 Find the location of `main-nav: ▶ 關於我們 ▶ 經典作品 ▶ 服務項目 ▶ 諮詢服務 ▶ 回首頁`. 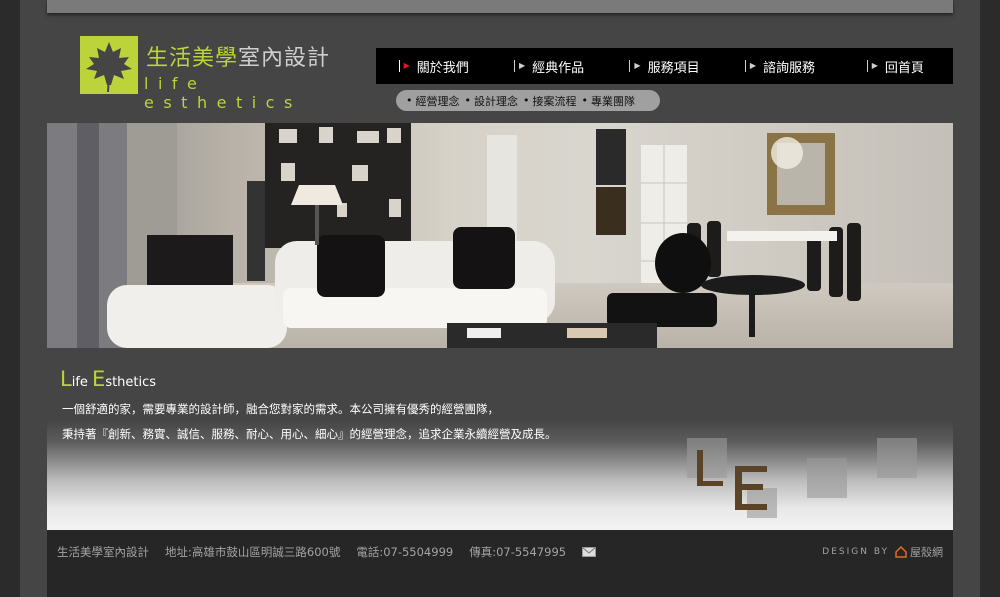

main-nav: ▶ 關於我們 ▶ 經典作品 ▶ 服務項目 ▶ 諮詢服務 ▶ 回首頁 is located at coordinates (664, 66).